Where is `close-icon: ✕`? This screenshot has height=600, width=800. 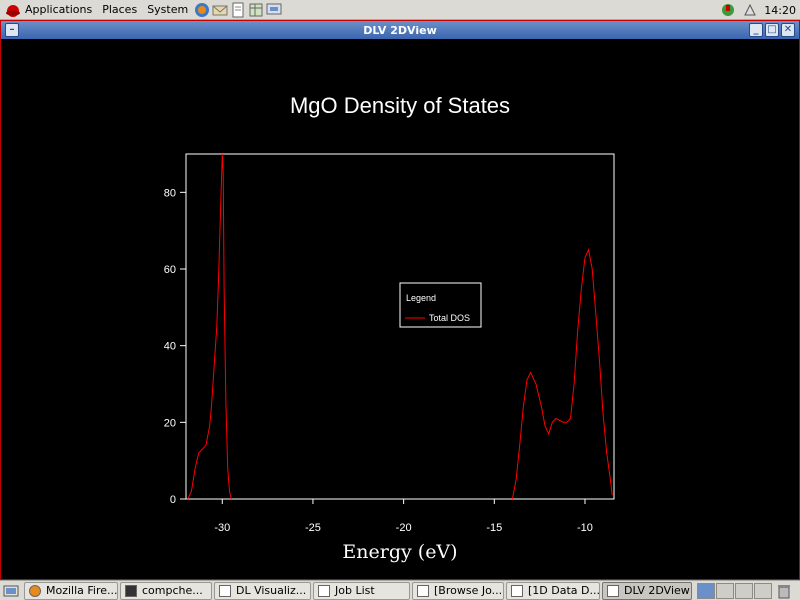
close-icon: ✕ is located at coordinates (788, 29).